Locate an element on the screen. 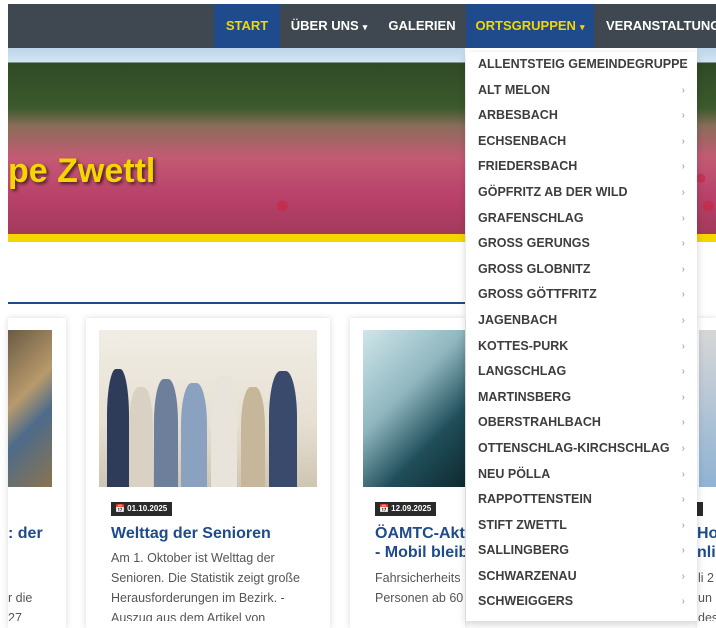  menu-item-label: GROSS GLOBNITZ is located at coordinates (534, 268).